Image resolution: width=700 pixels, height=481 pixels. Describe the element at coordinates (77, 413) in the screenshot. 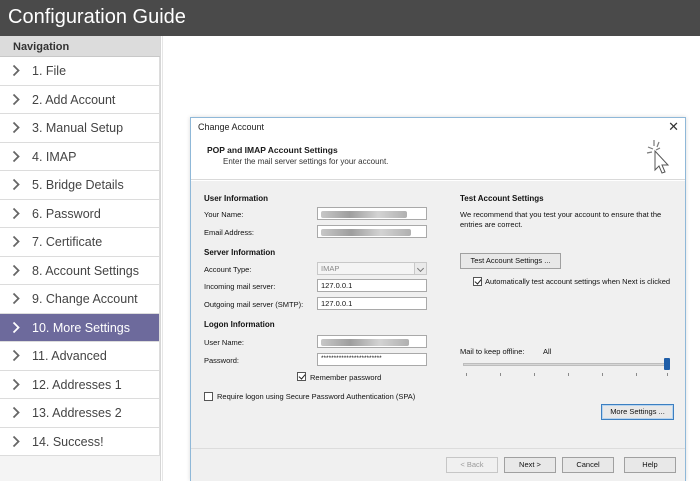

I see `nav-item-label: 13. Addresses 2` at that location.